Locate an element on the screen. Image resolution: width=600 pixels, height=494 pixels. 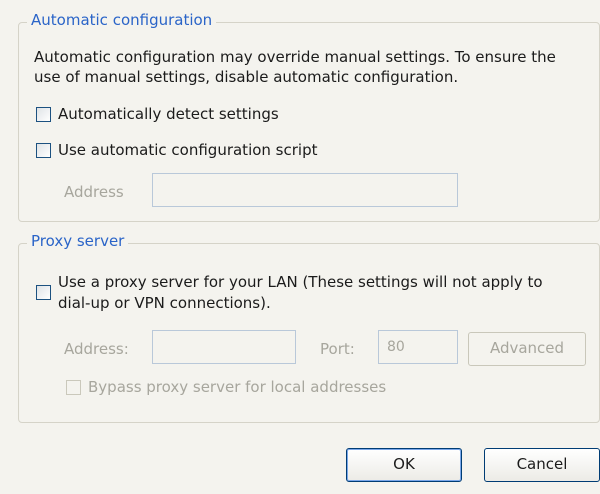
proxy-address-label: Address: is located at coordinates (96, 349).